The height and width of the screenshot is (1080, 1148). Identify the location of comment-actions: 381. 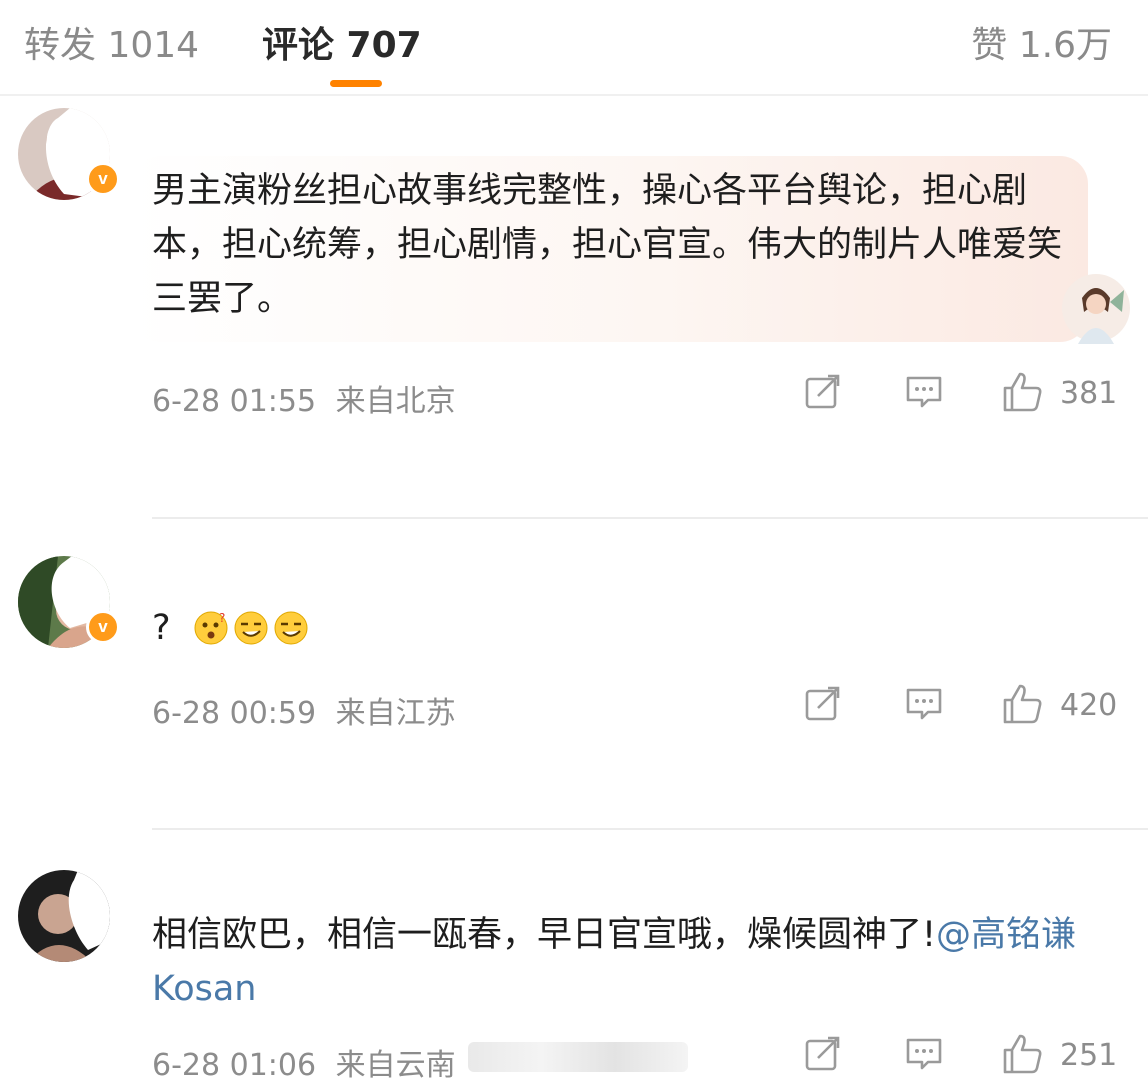
(574, 395).